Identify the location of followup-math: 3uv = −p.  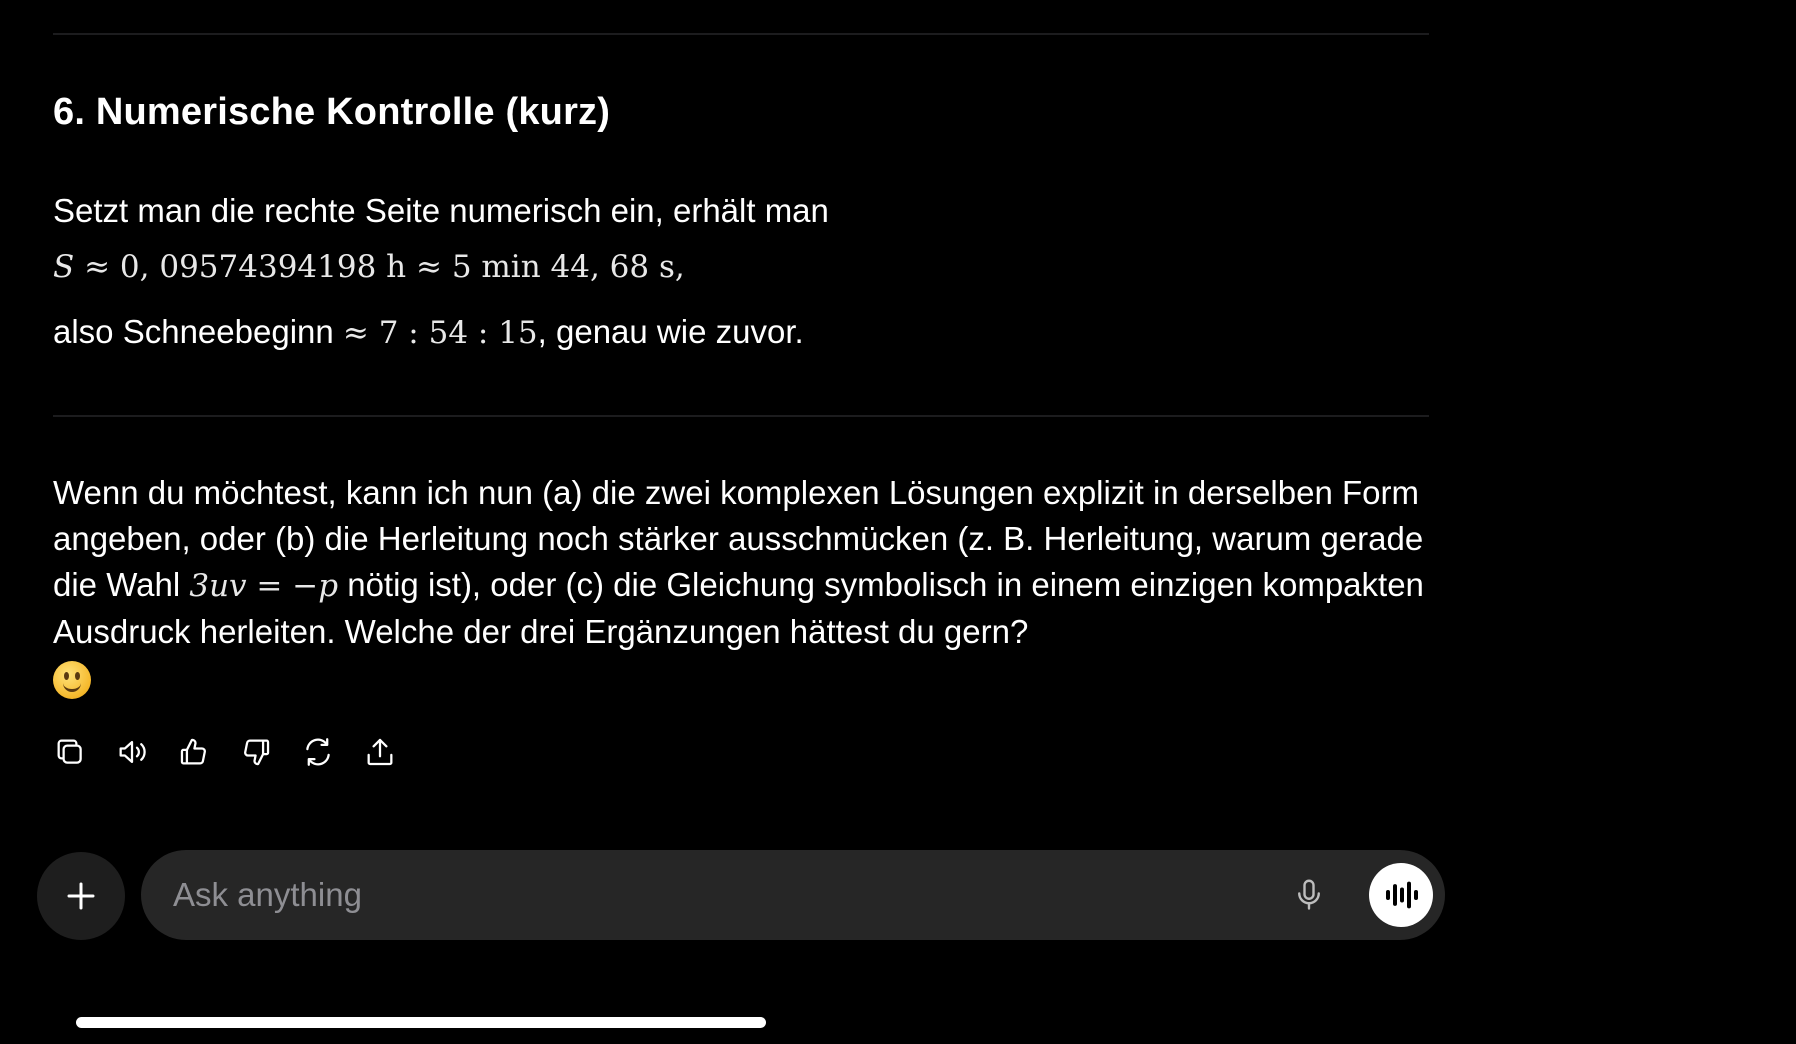
(264, 586).